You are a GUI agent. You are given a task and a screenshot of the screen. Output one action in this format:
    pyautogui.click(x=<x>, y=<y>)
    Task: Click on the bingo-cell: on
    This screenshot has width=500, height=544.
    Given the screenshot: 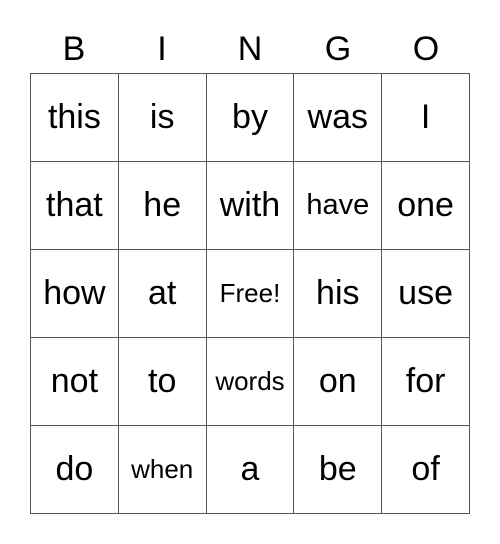 What is the action you would take?
    pyautogui.click(x=338, y=382)
    